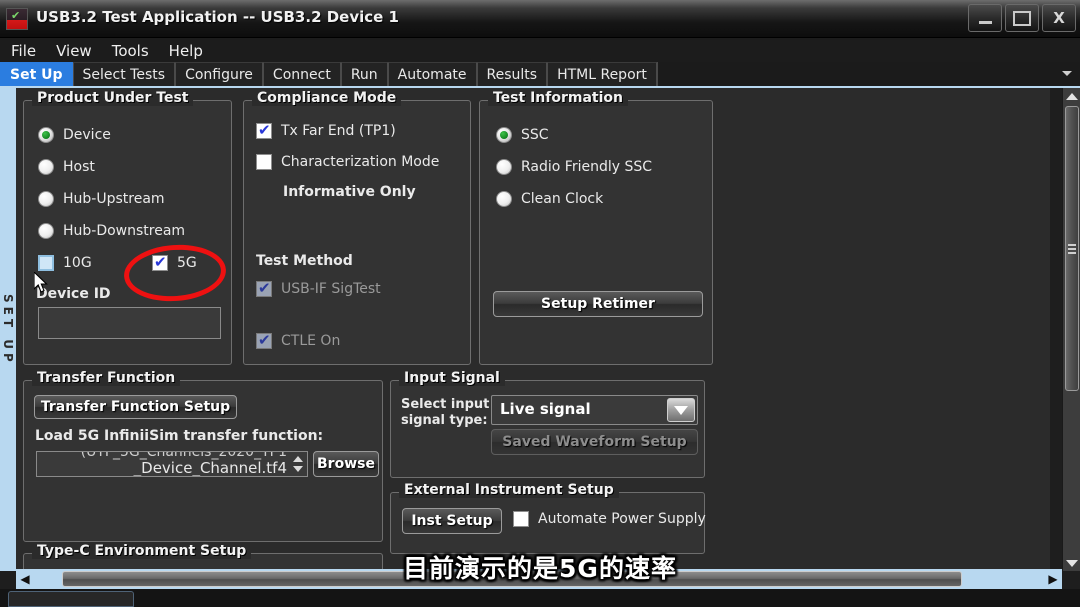 This screenshot has height=607, width=1080. What do you see at coordinates (504, 135) in the screenshot?
I see `radio-ssc-icon` at bounding box center [504, 135].